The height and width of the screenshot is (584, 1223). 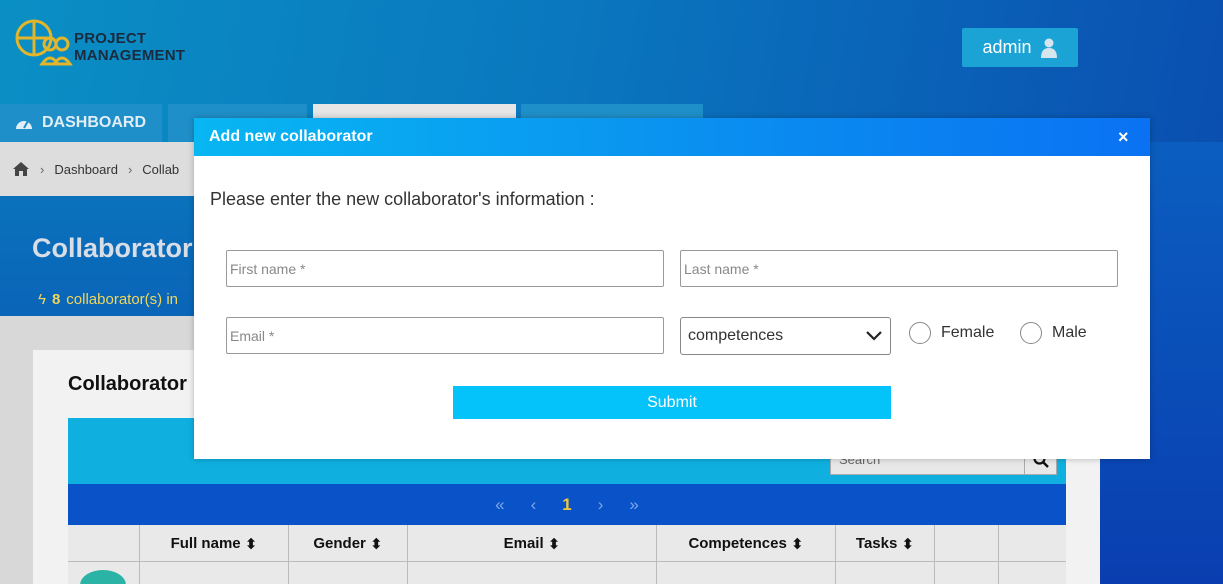 What do you see at coordinates (899, 268) in the screenshot?
I see `last-name-input: Last name *` at bounding box center [899, 268].